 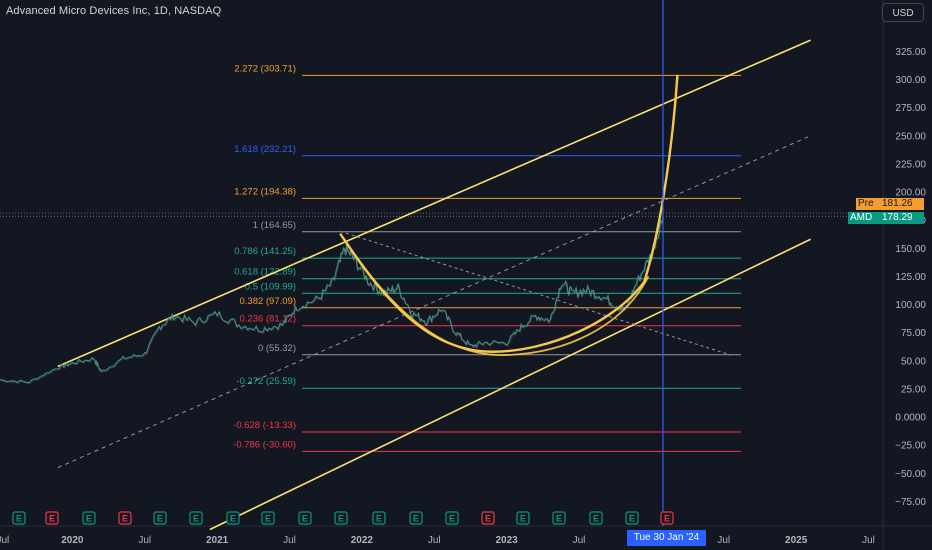 I want to click on time-axis-label: 2022, so click(x=362, y=540).